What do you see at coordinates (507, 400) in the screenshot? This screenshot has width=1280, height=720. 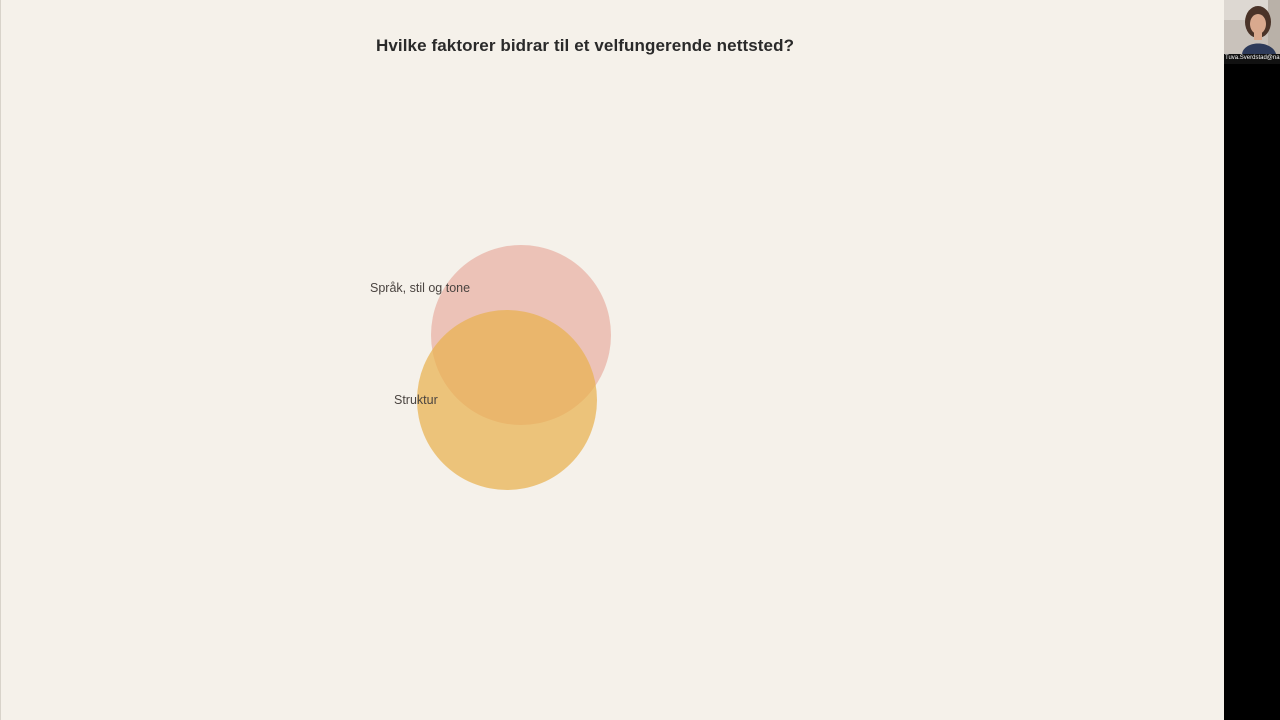 I see `venn-circle-structure` at bounding box center [507, 400].